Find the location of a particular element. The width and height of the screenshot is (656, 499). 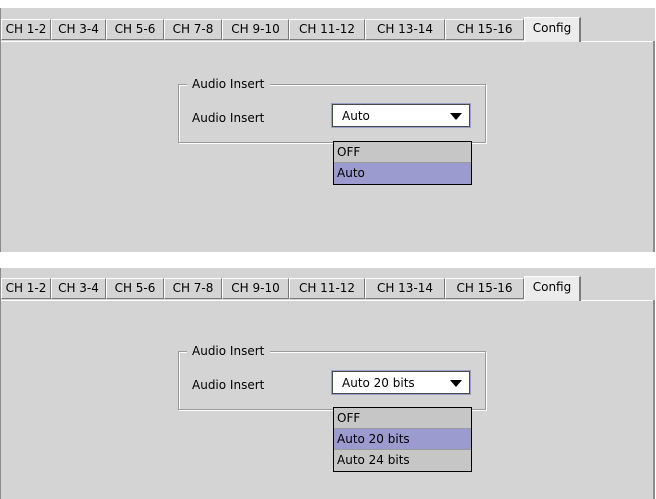

audio-insert-combobox: Auto is located at coordinates (401, 115).